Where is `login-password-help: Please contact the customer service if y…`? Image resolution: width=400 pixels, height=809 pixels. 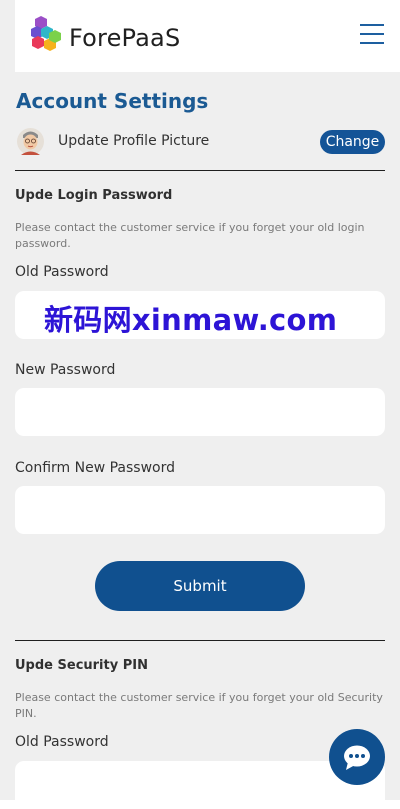
login-password-help: Please contact the customer service if y… is located at coordinates (190, 235).